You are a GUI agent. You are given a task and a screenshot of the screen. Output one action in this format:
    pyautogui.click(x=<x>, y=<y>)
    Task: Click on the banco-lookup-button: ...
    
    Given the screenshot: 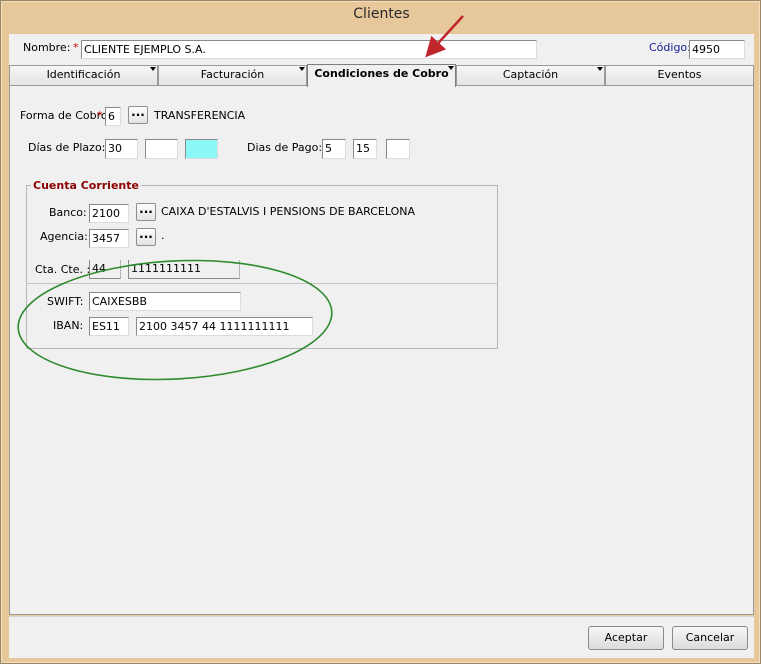 What is the action you would take?
    pyautogui.click(x=146, y=212)
    